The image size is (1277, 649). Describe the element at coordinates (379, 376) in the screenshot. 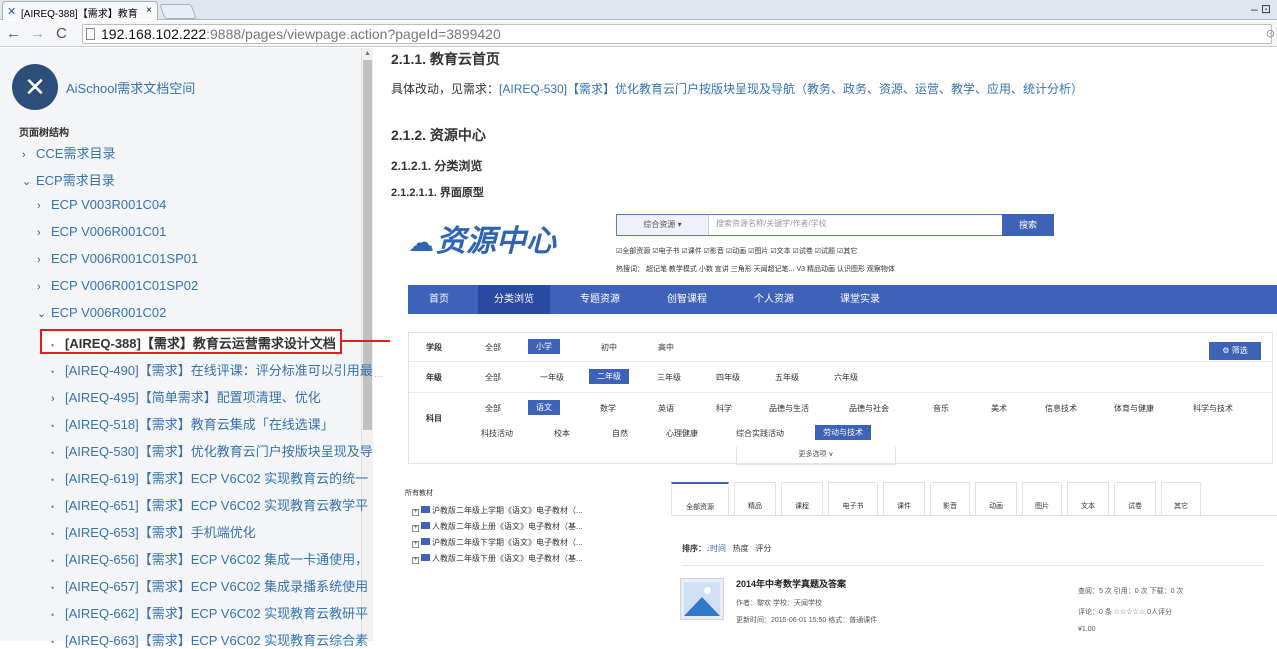

I see `resize-handle-icon: ⋮` at that location.